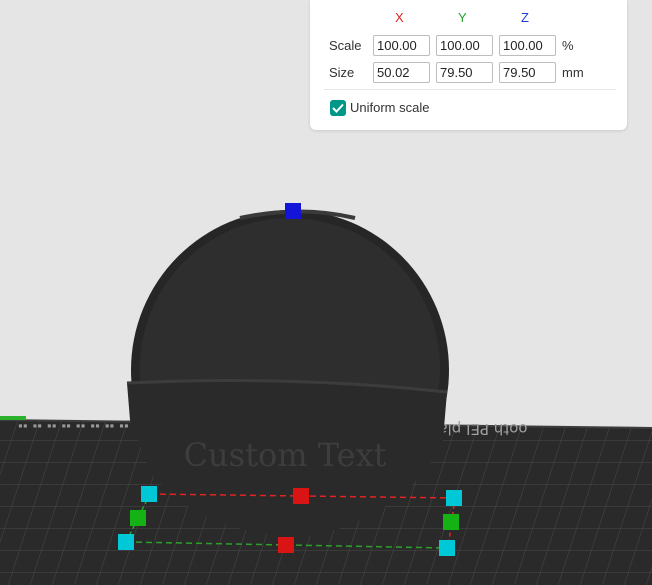 This screenshot has height=585, width=652. I want to click on handle-z-top, so click(293, 211).